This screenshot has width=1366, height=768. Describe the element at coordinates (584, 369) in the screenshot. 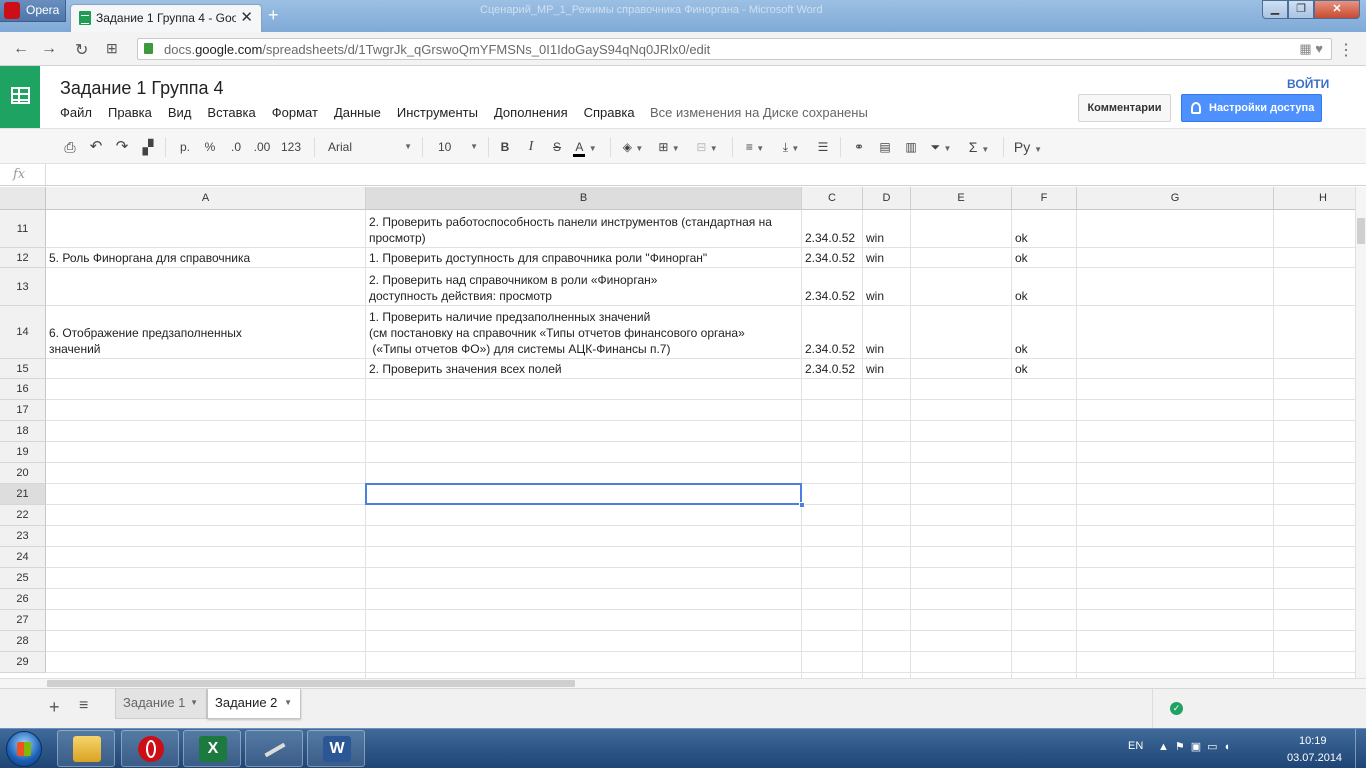

I see `cell-b: 2. Проверить значения всех полей` at that location.